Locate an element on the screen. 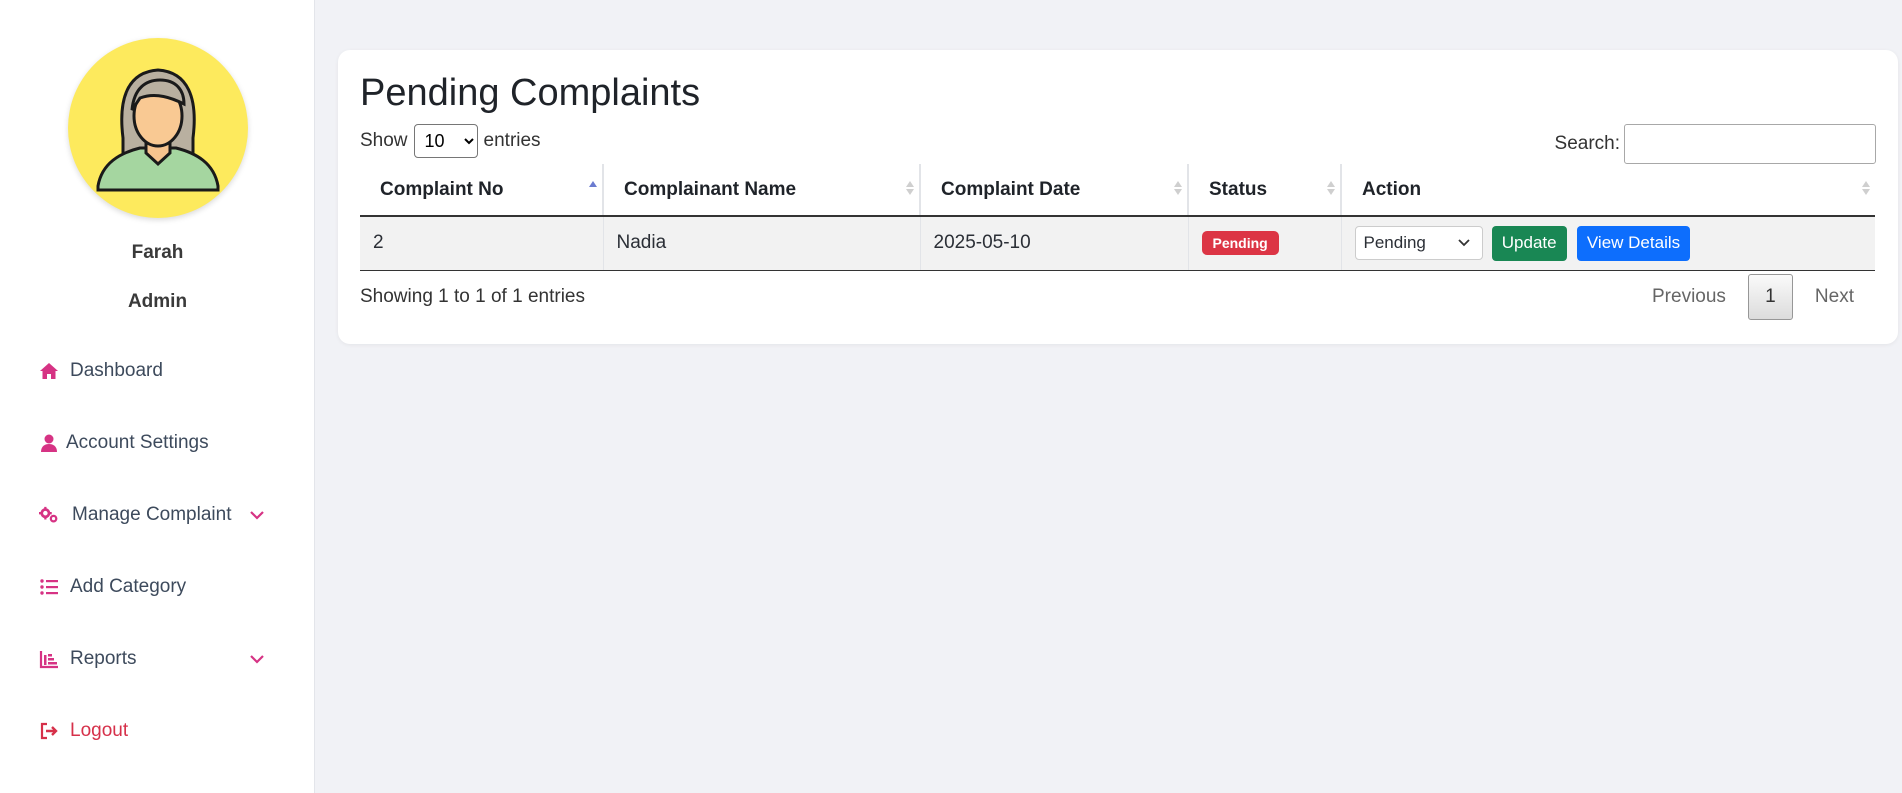  cell-complainant-name: Nadia is located at coordinates (762, 243).